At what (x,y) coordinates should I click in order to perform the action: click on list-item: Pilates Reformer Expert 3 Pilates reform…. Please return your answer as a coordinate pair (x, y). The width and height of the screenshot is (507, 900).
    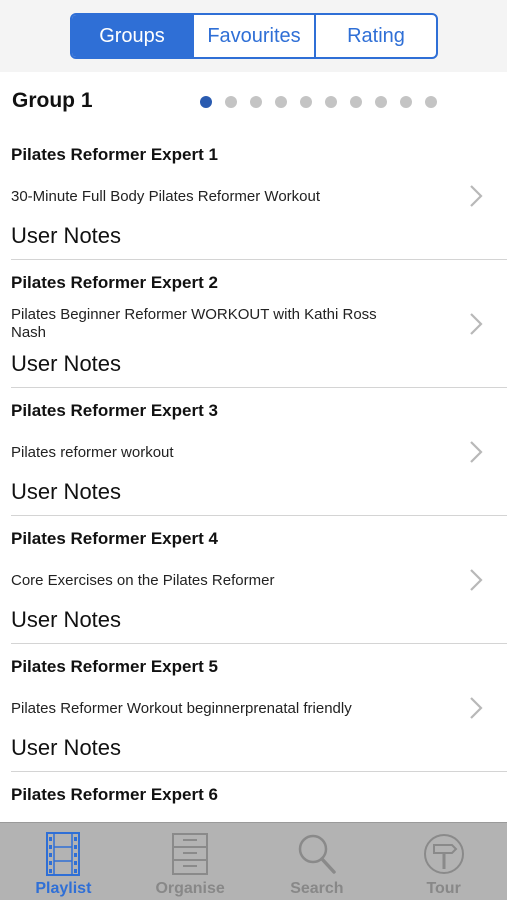
    Looking at the image, I should click on (253, 452).